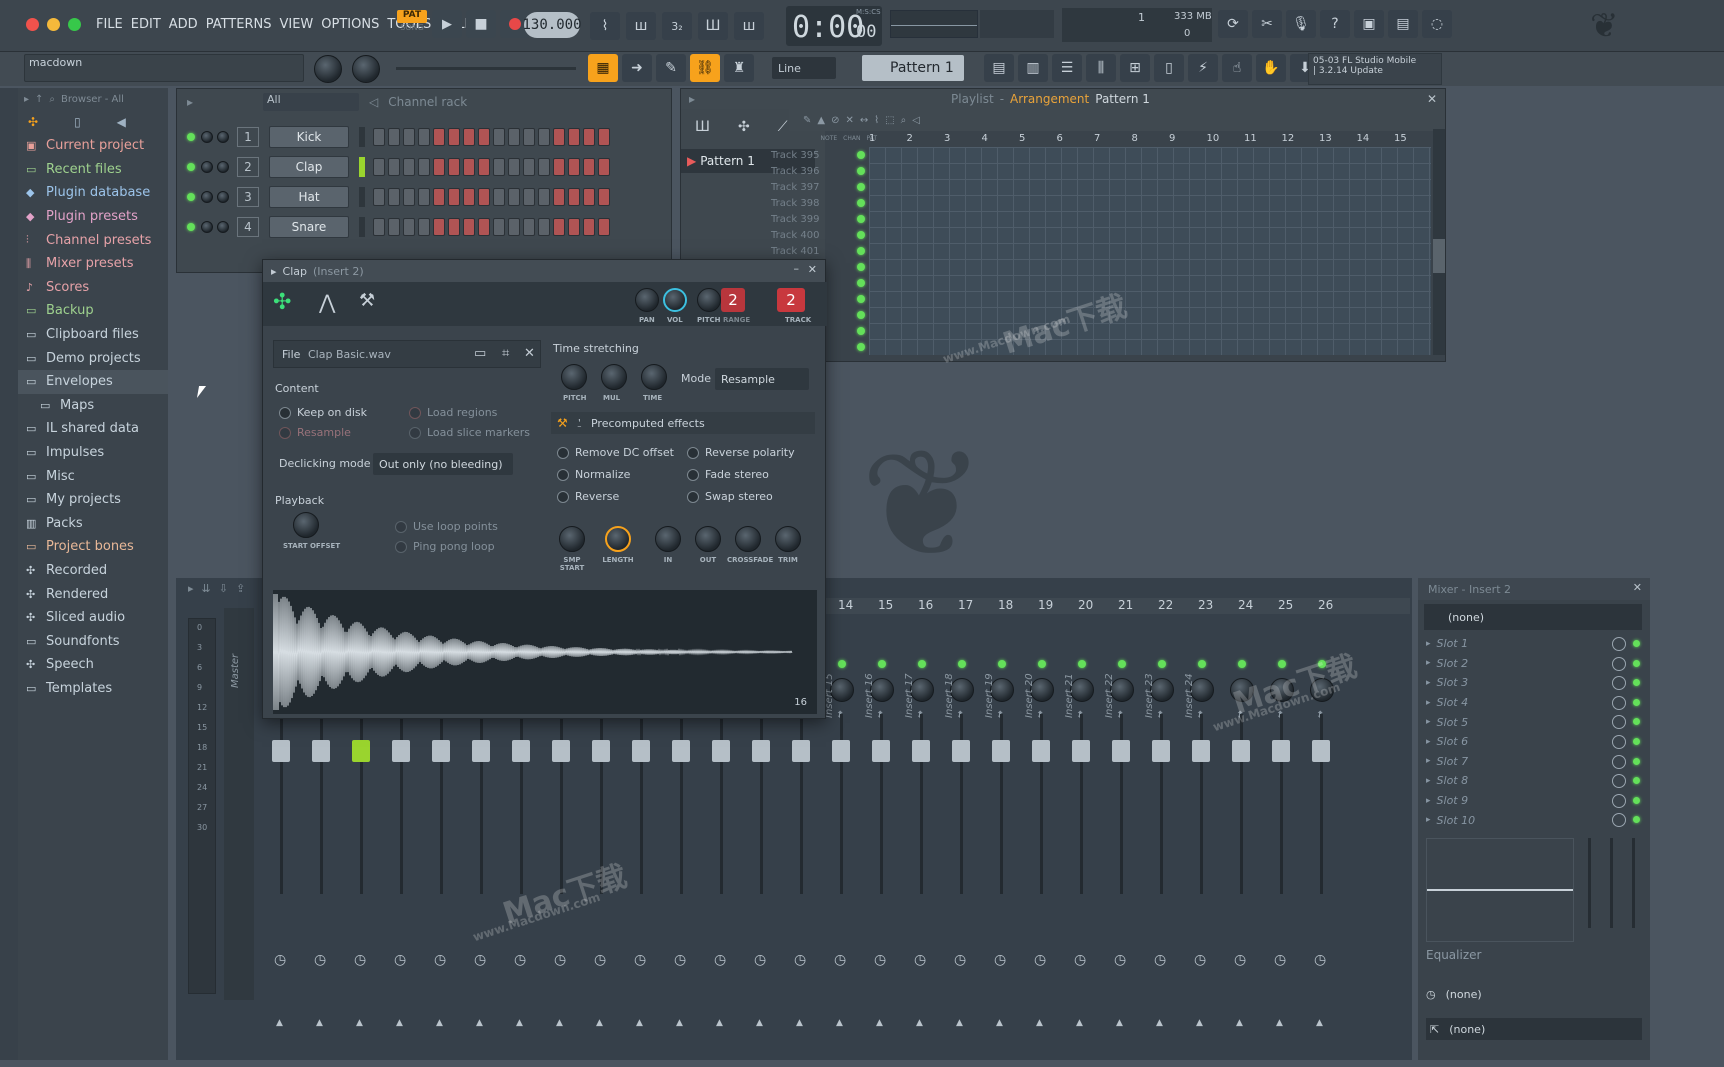 The width and height of the screenshot is (1724, 1067). I want to click on browser-item: ▭ My projects, so click(93, 500).